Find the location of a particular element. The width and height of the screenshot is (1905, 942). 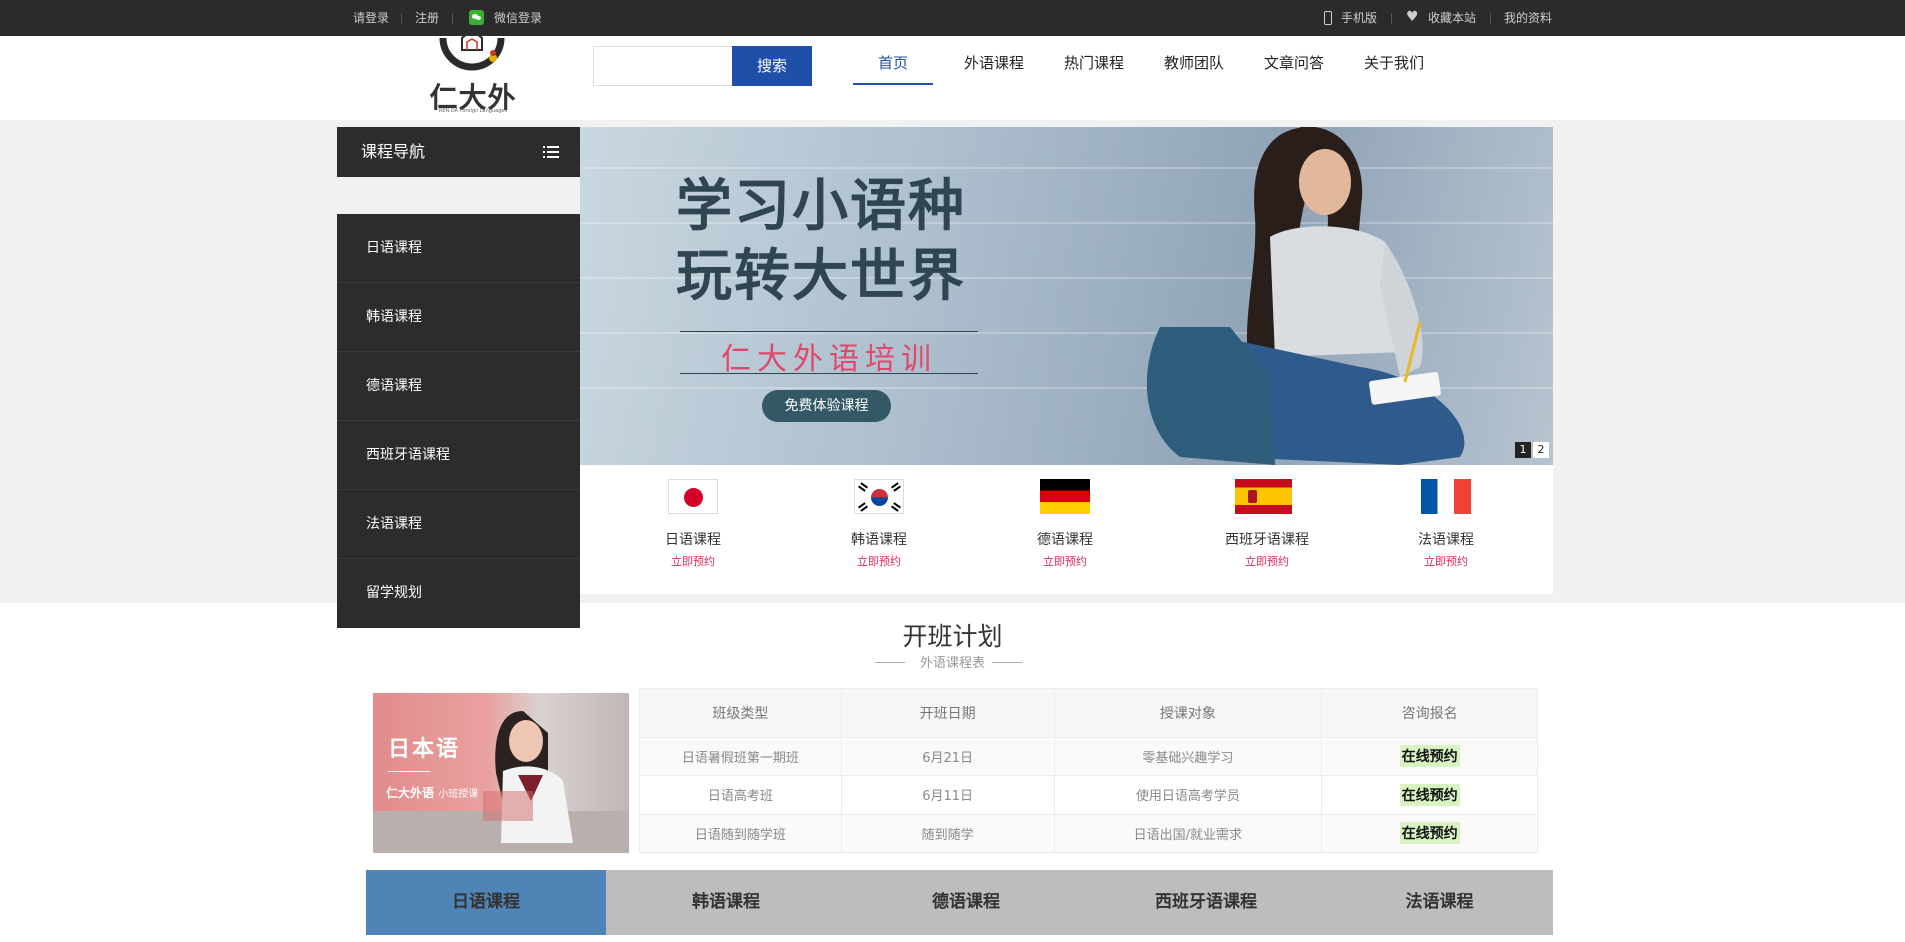

free-trial-button: 免费体验课程 is located at coordinates (826, 406).